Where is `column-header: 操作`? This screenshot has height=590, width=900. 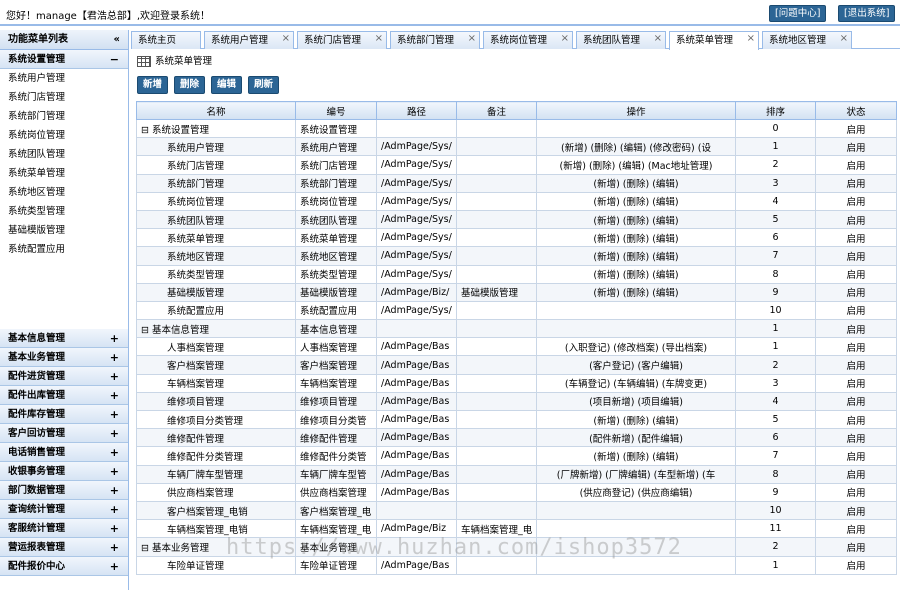 column-header: 操作 is located at coordinates (636, 110).